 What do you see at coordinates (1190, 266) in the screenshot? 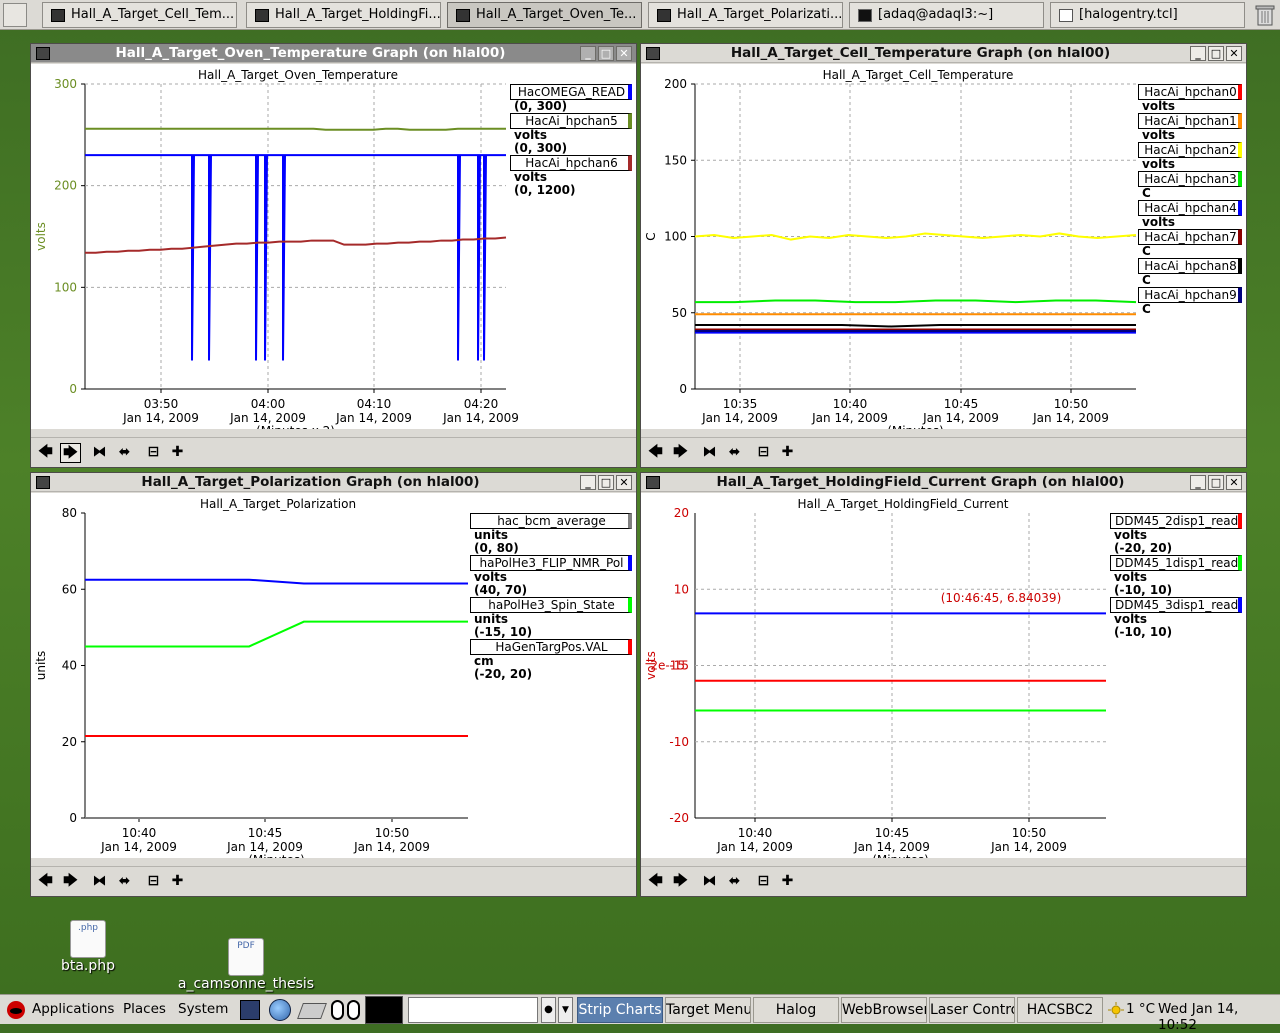
I see `legend-series-name: HacAi_hpchan8` at bounding box center [1190, 266].